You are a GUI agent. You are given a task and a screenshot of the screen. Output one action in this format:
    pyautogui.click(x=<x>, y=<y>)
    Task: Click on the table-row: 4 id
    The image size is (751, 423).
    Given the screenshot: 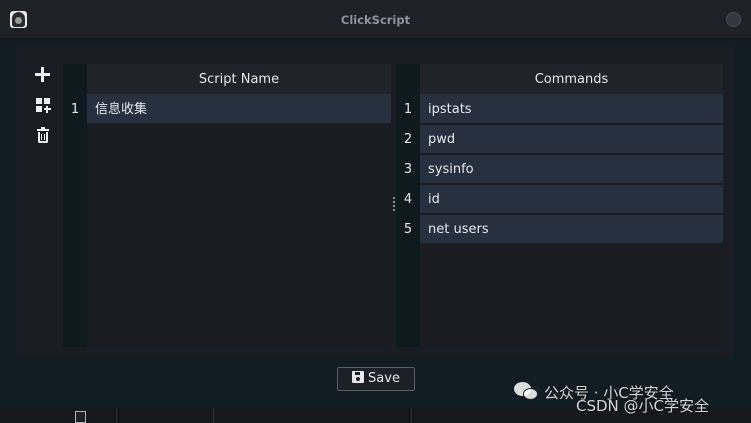 What is the action you would take?
    pyautogui.click(x=559, y=199)
    